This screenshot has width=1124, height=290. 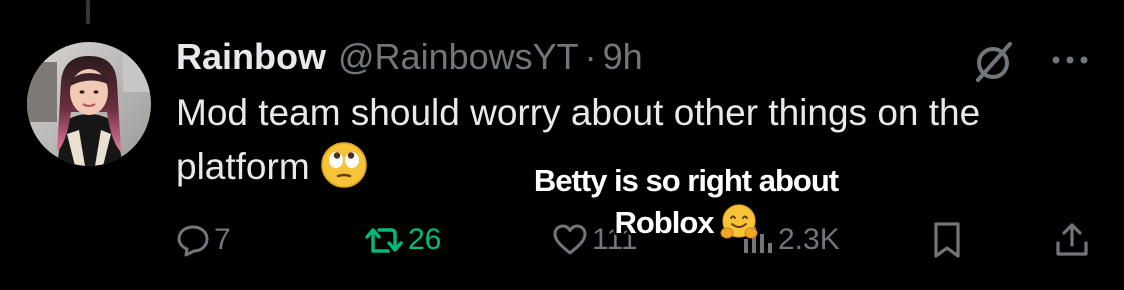 I want to click on reply-count: 7, so click(x=222, y=239).